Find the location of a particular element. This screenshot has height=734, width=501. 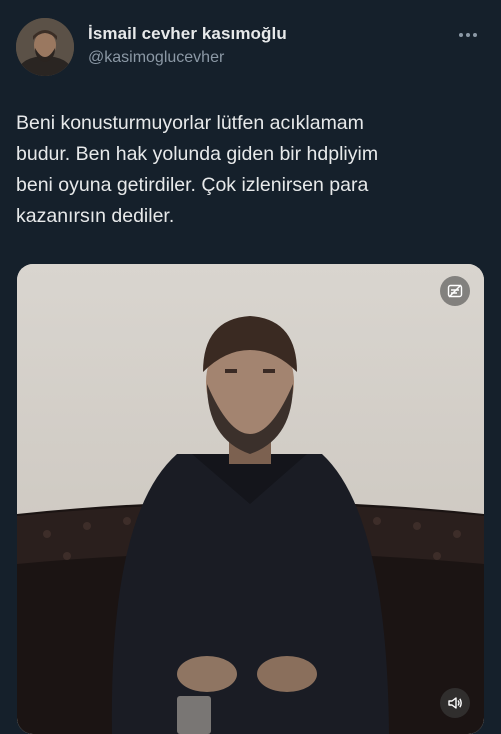

tweet-text-line: kazanırsın dediler. is located at coordinates (95, 216).